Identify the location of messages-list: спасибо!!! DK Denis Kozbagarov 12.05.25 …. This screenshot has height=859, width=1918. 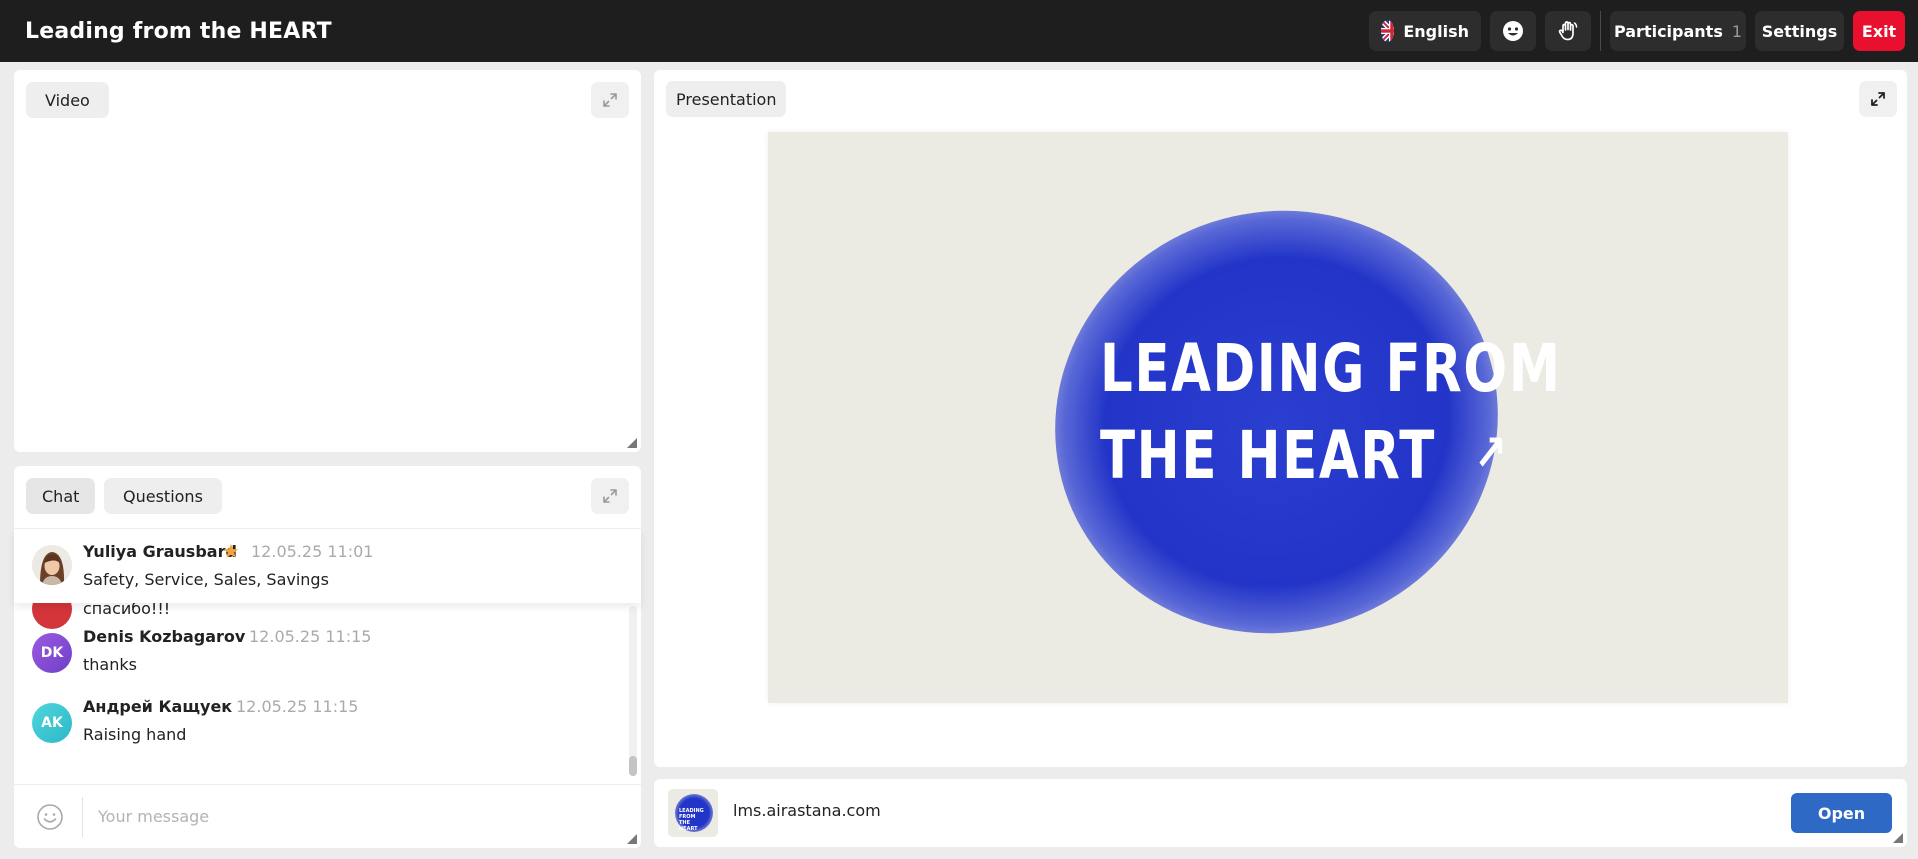
(327, 690).